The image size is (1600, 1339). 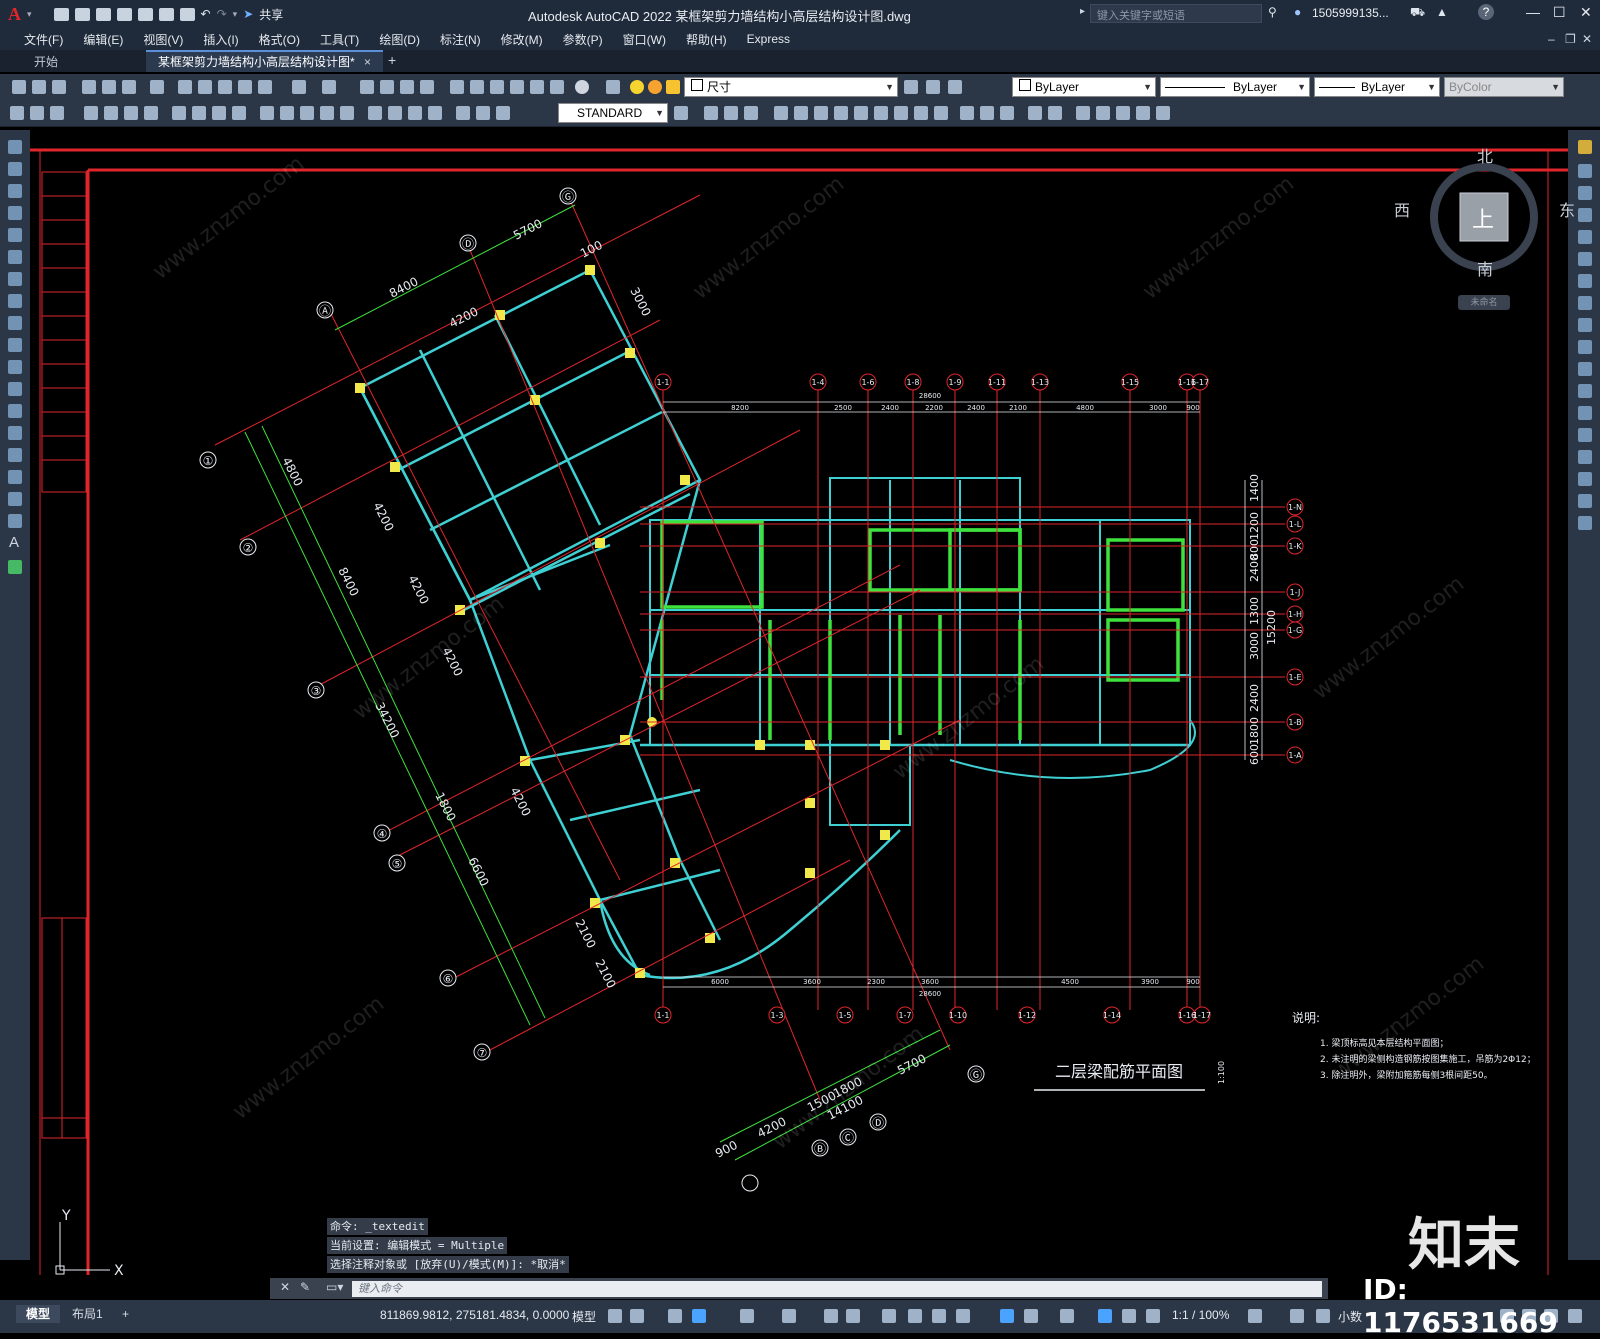 What do you see at coordinates (1350, 1316) in the screenshot?
I see `units-readout: 小数` at bounding box center [1350, 1316].